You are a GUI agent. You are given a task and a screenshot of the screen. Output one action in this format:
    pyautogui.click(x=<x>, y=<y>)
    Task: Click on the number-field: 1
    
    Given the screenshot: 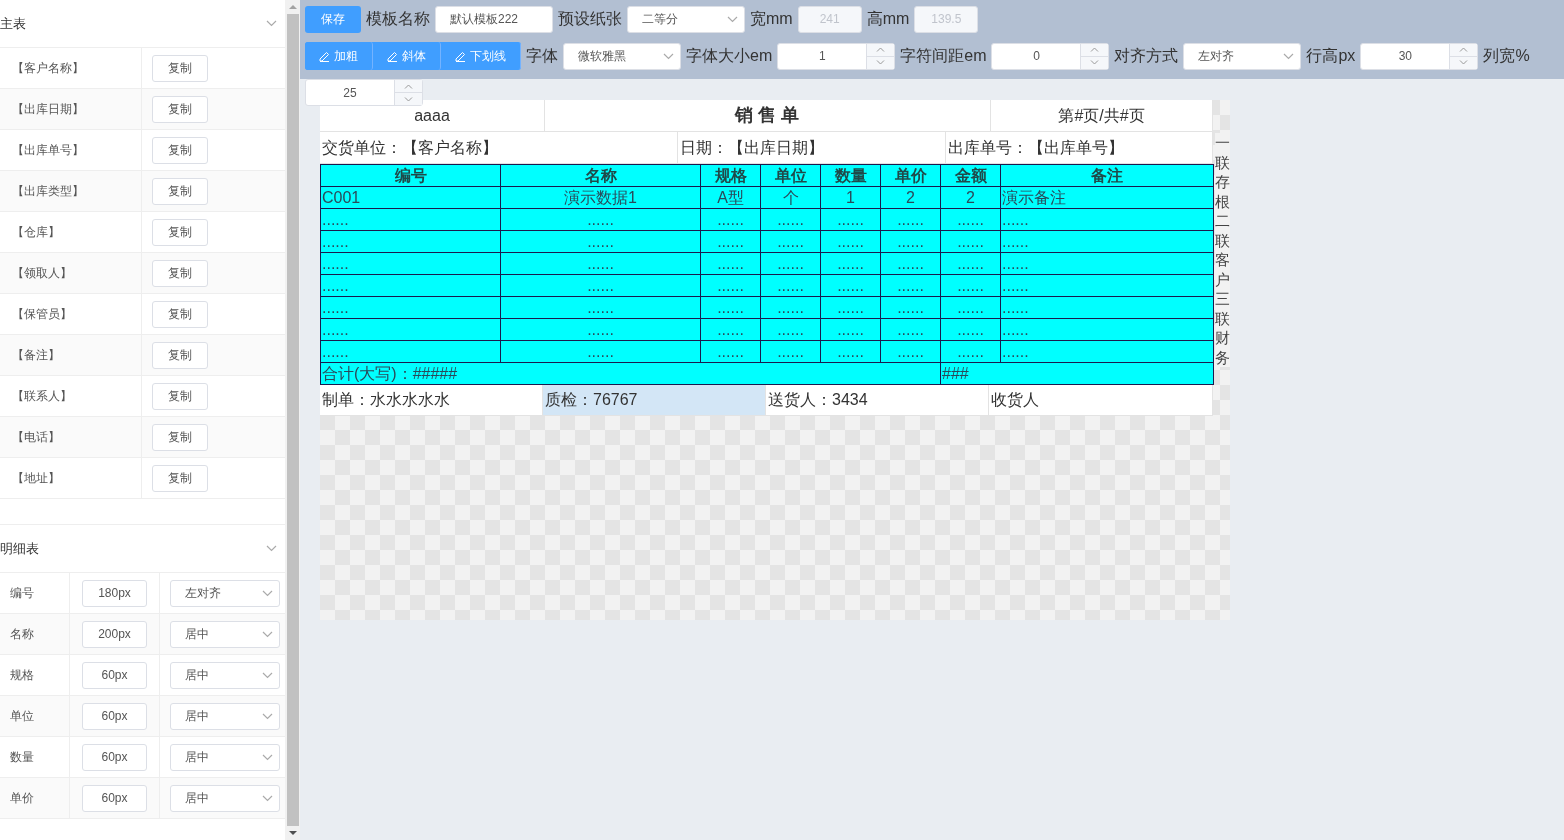 What is the action you would take?
    pyautogui.click(x=836, y=56)
    